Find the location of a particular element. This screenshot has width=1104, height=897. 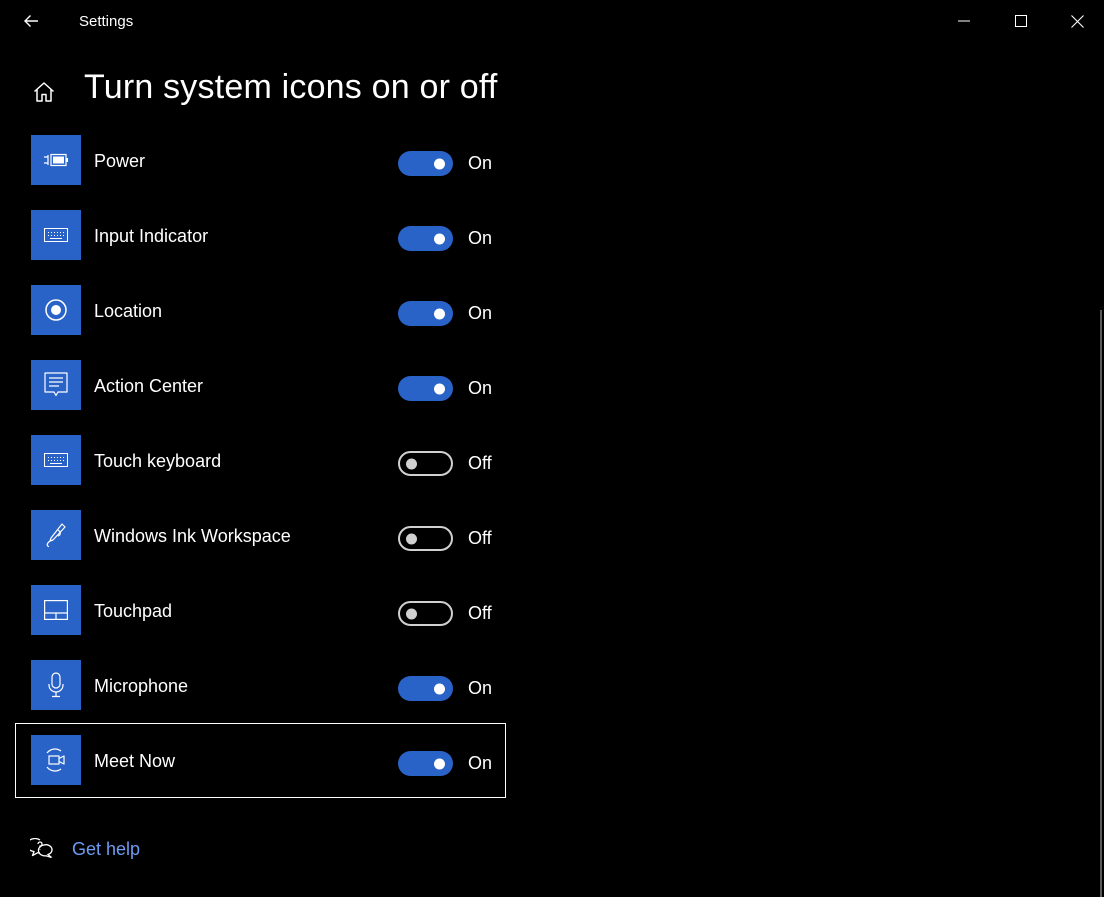

get-help: Get help is located at coordinates (85, 849).